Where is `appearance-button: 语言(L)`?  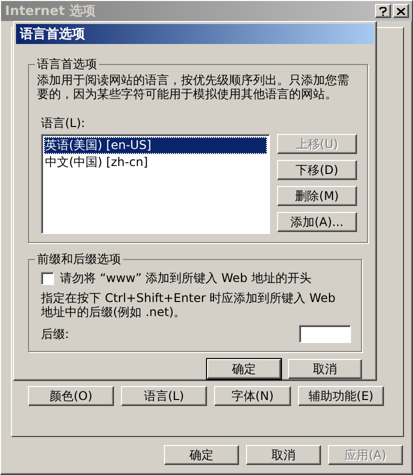 appearance-button: 语言(L) is located at coordinates (164, 396).